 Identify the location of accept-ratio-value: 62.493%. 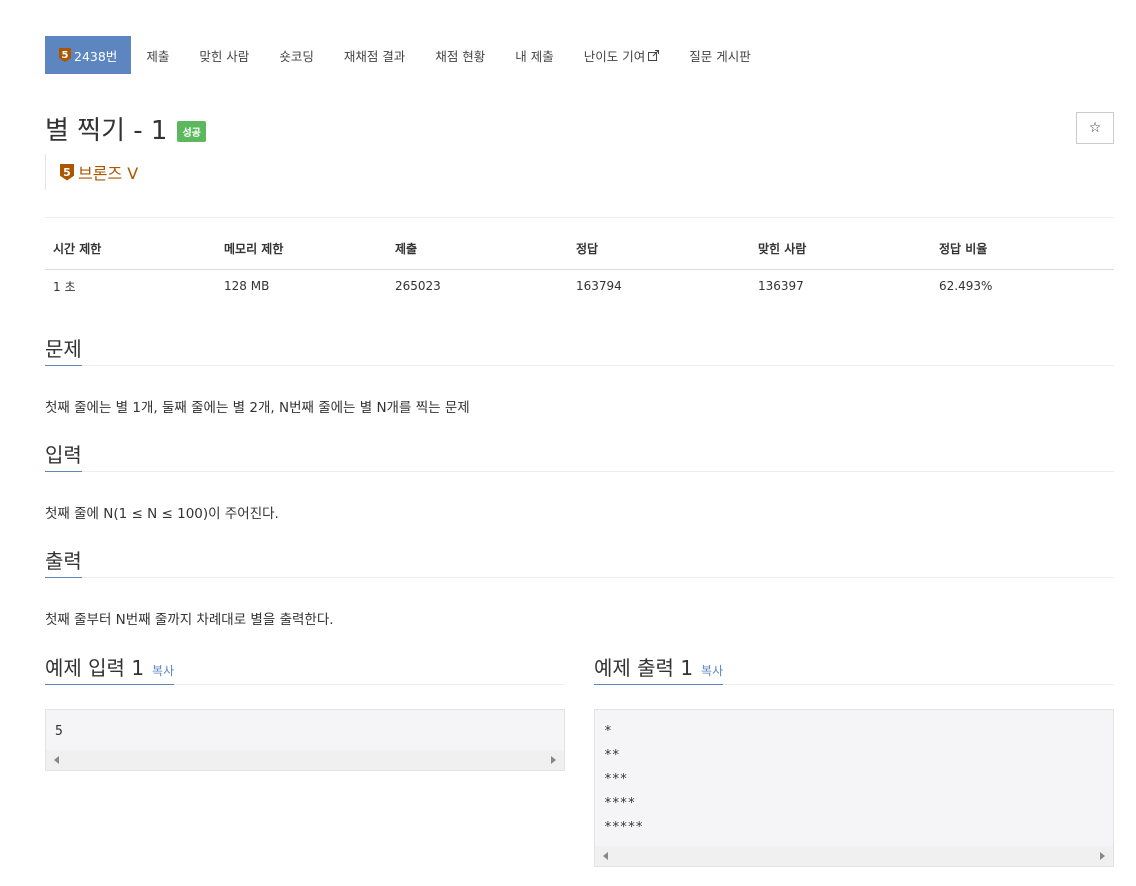
(966, 286).